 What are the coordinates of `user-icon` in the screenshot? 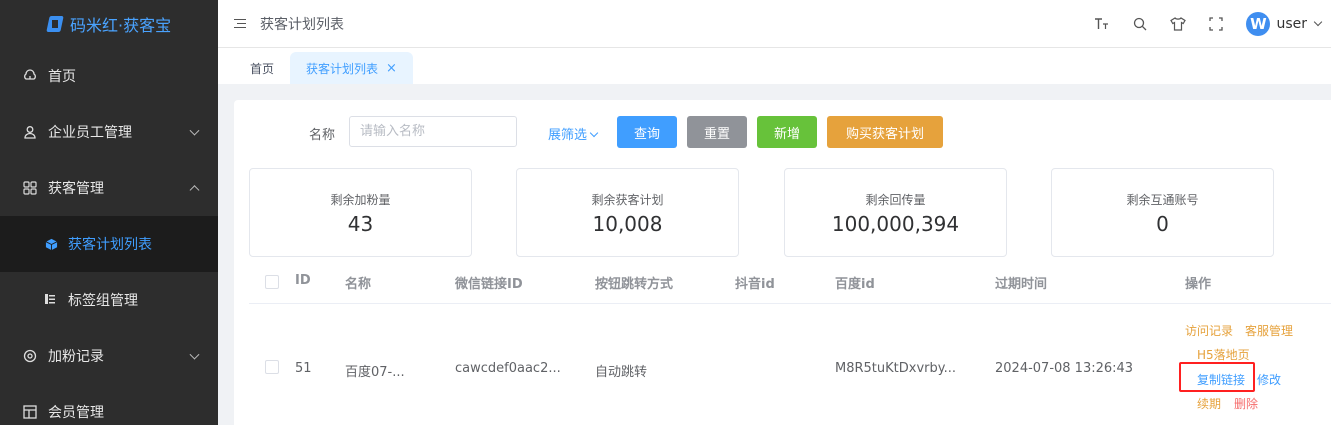 It's located at (30, 132).